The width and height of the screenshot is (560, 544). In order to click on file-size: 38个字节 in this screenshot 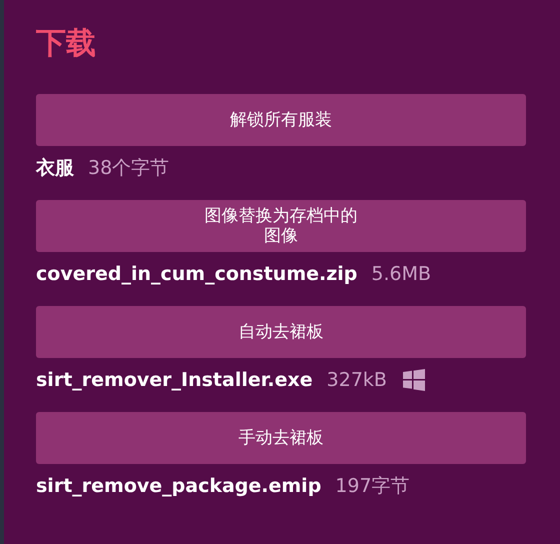, I will do `click(129, 168)`.